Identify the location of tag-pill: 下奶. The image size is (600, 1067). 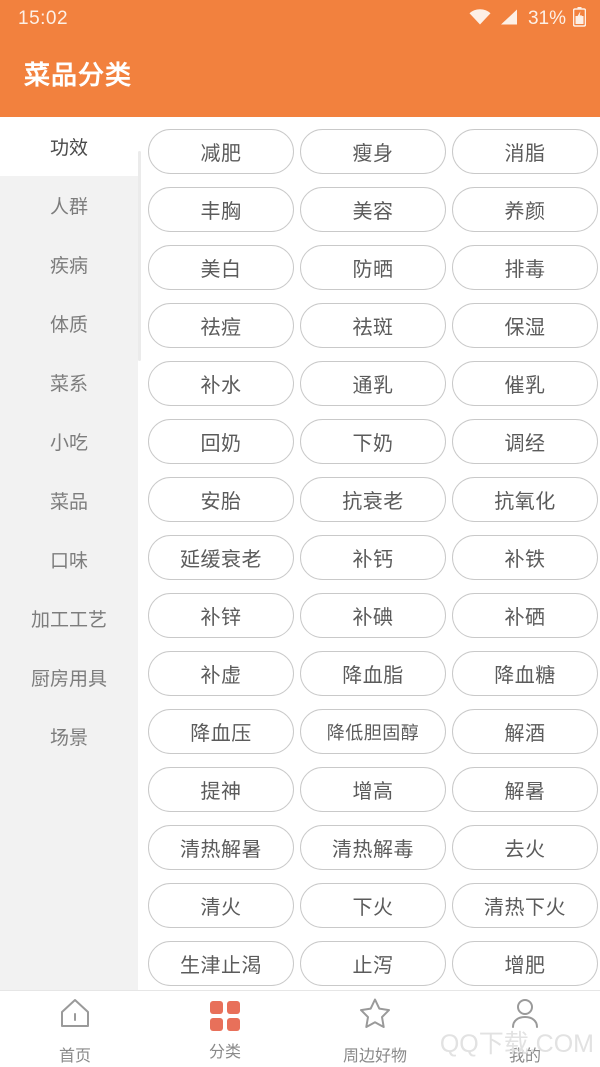
(373, 441).